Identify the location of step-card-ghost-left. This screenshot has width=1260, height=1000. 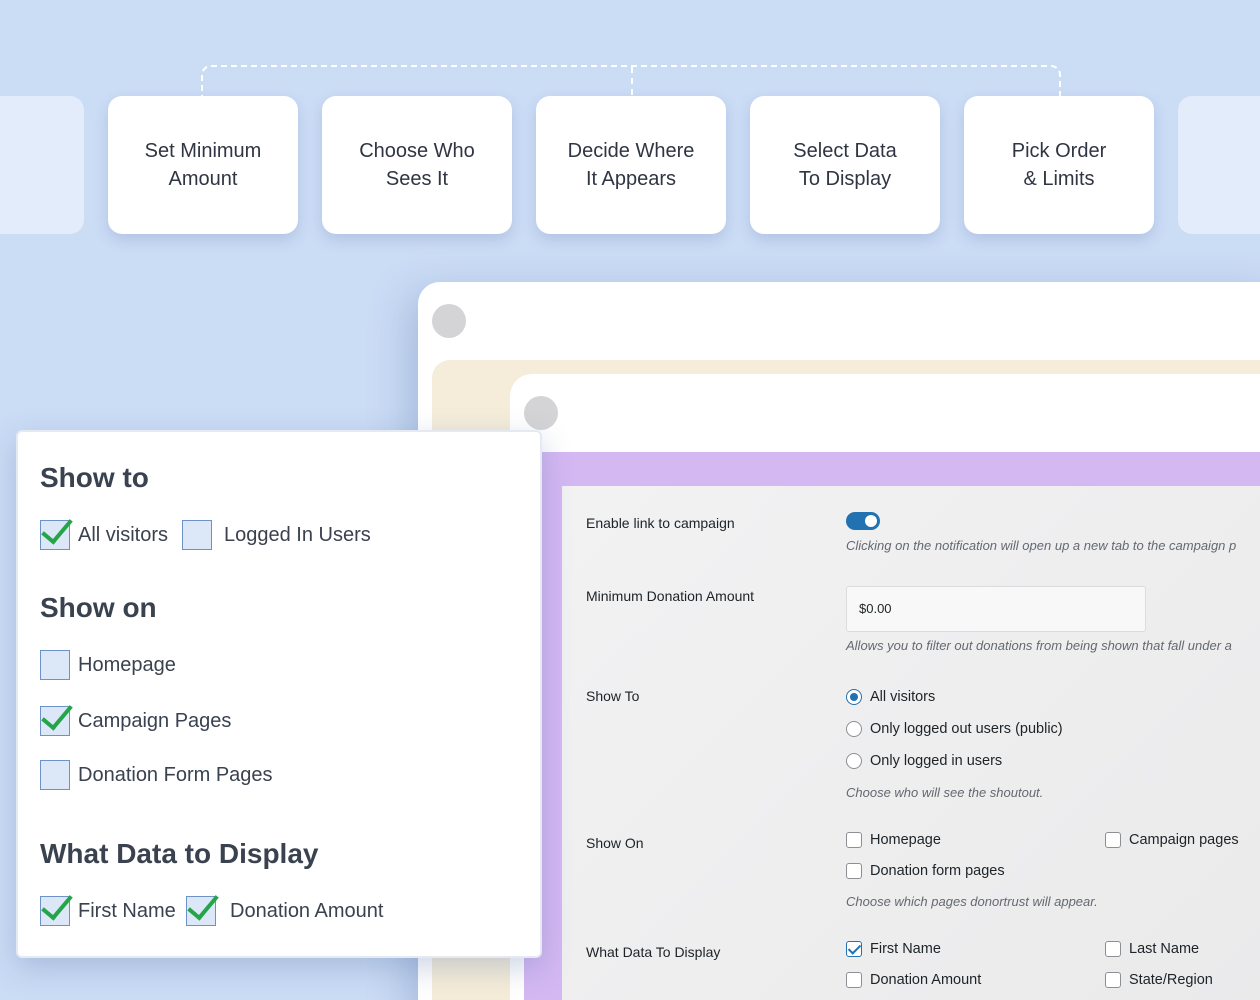
(42, 165).